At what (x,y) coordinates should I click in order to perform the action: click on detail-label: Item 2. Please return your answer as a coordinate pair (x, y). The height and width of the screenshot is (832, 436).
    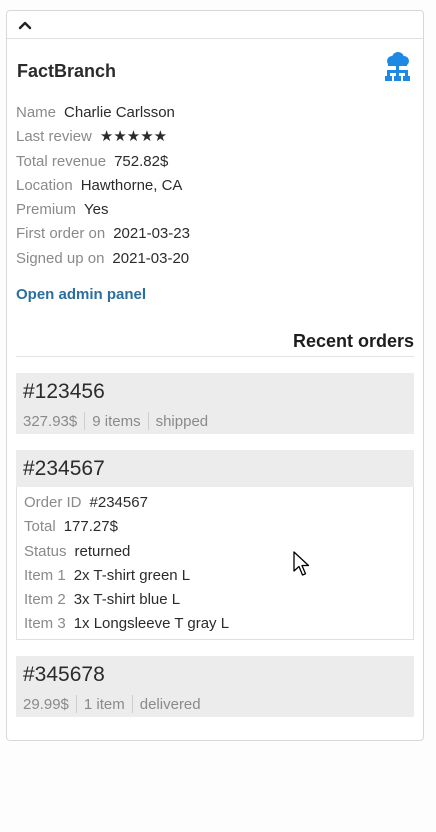
    Looking at the image, I should click on (45, 600).